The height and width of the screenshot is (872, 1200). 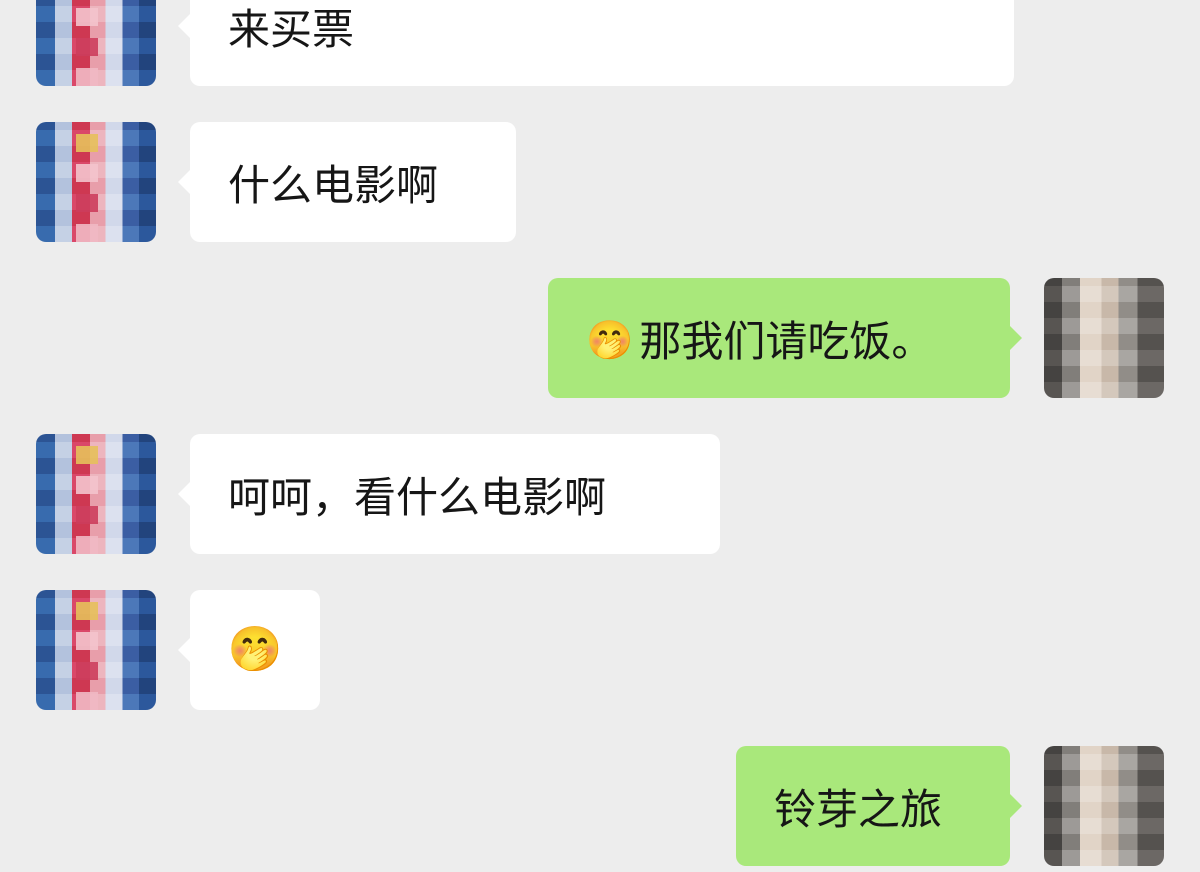 What do you see at coordinates (786, 341) in the screenshot?
I see `message-text: 那我们请吃饭。` at bounding box center [786, 341].